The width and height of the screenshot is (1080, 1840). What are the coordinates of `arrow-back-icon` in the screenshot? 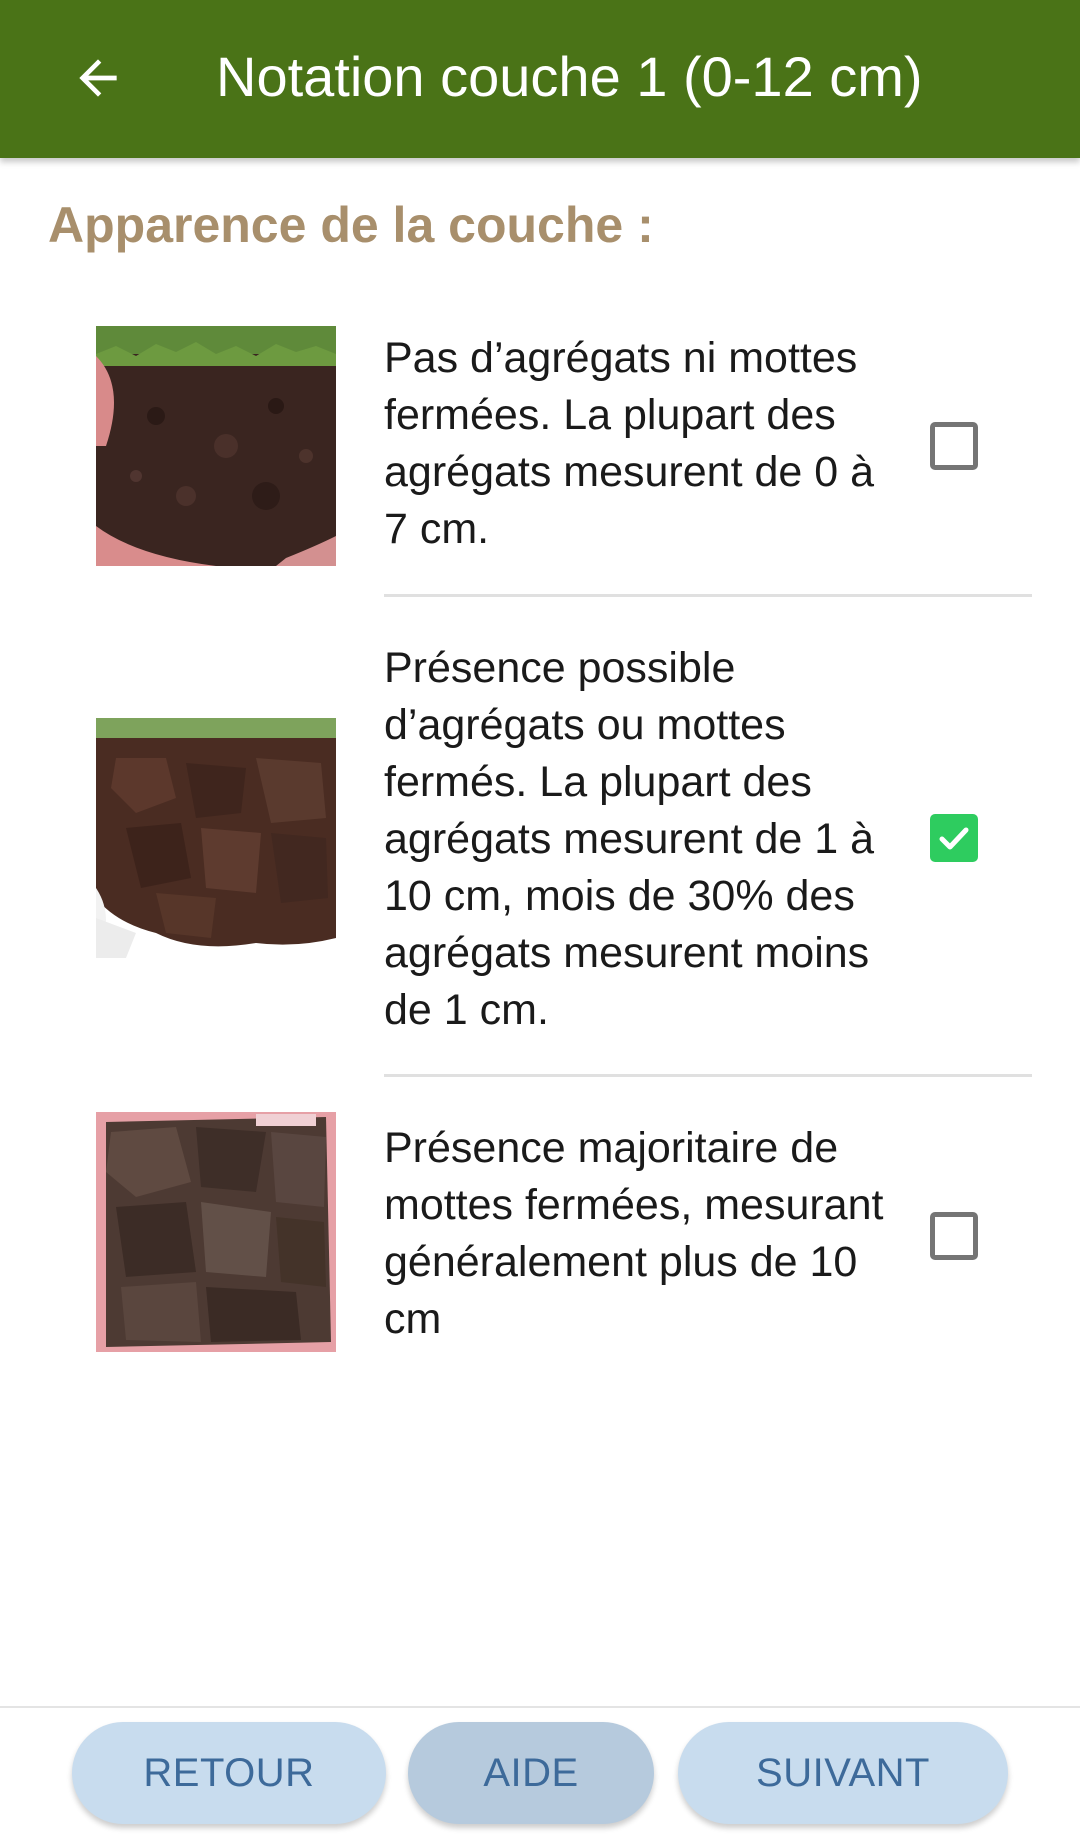 It's located at (98, 78).